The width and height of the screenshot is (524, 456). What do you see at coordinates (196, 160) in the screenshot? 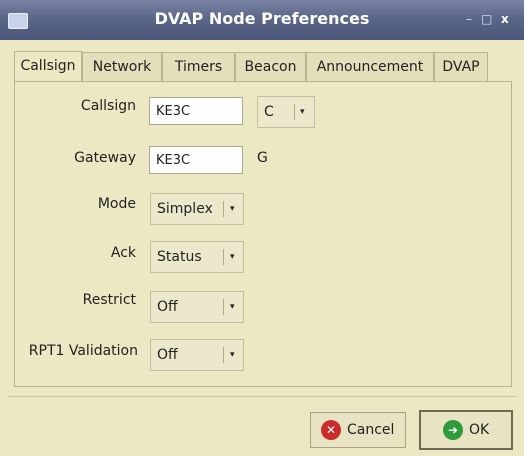
I see `gateway-input: KE3C` at bounding box center [196, 160].